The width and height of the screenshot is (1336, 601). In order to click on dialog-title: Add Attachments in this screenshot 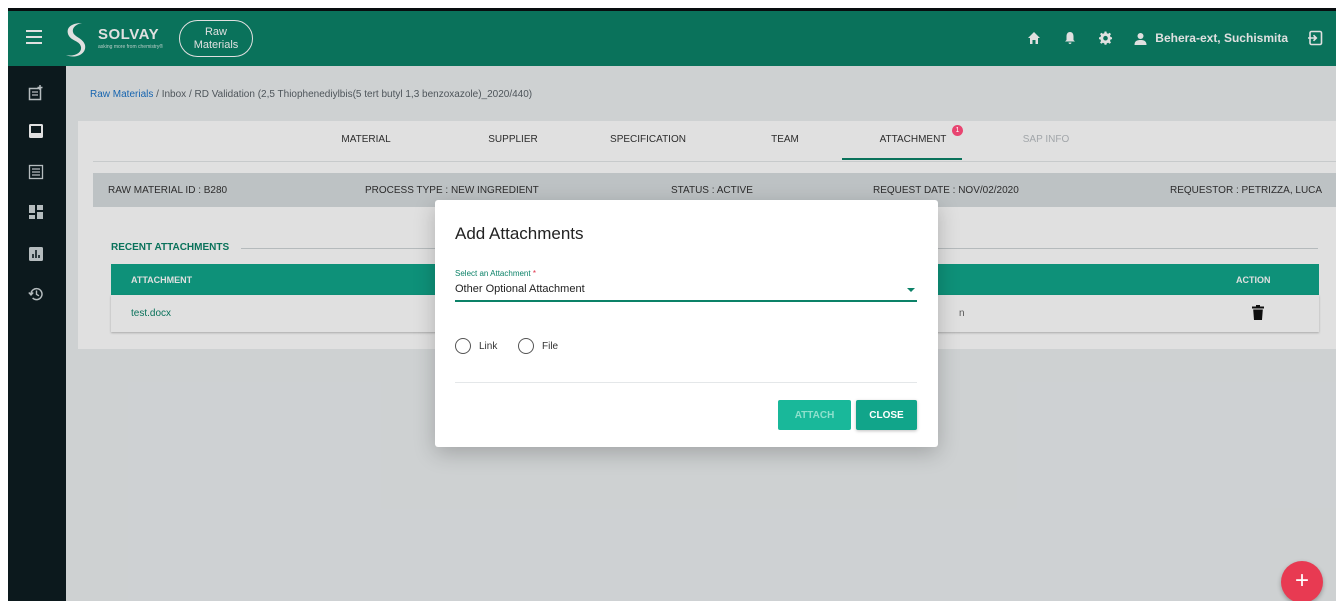, I will do `click(519, 233)`.